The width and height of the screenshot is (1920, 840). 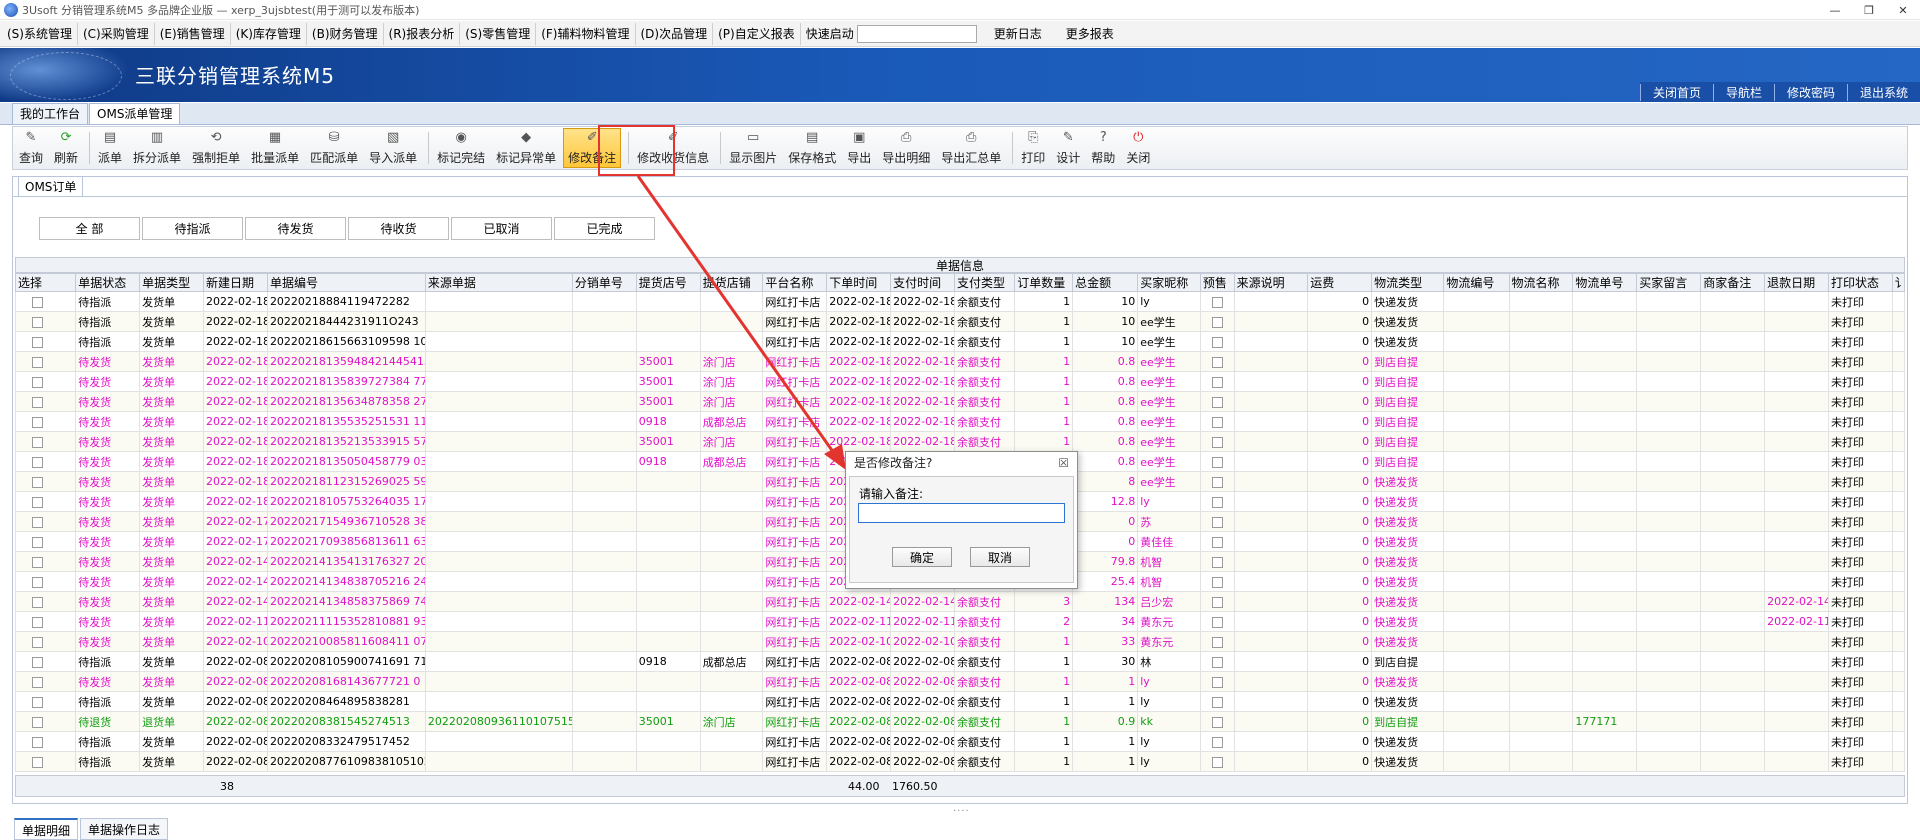 What do you see at coordinates (1541, 282) in the screenshot?
I see `column-header: 物流名称` at bounding box center [1541, 282].